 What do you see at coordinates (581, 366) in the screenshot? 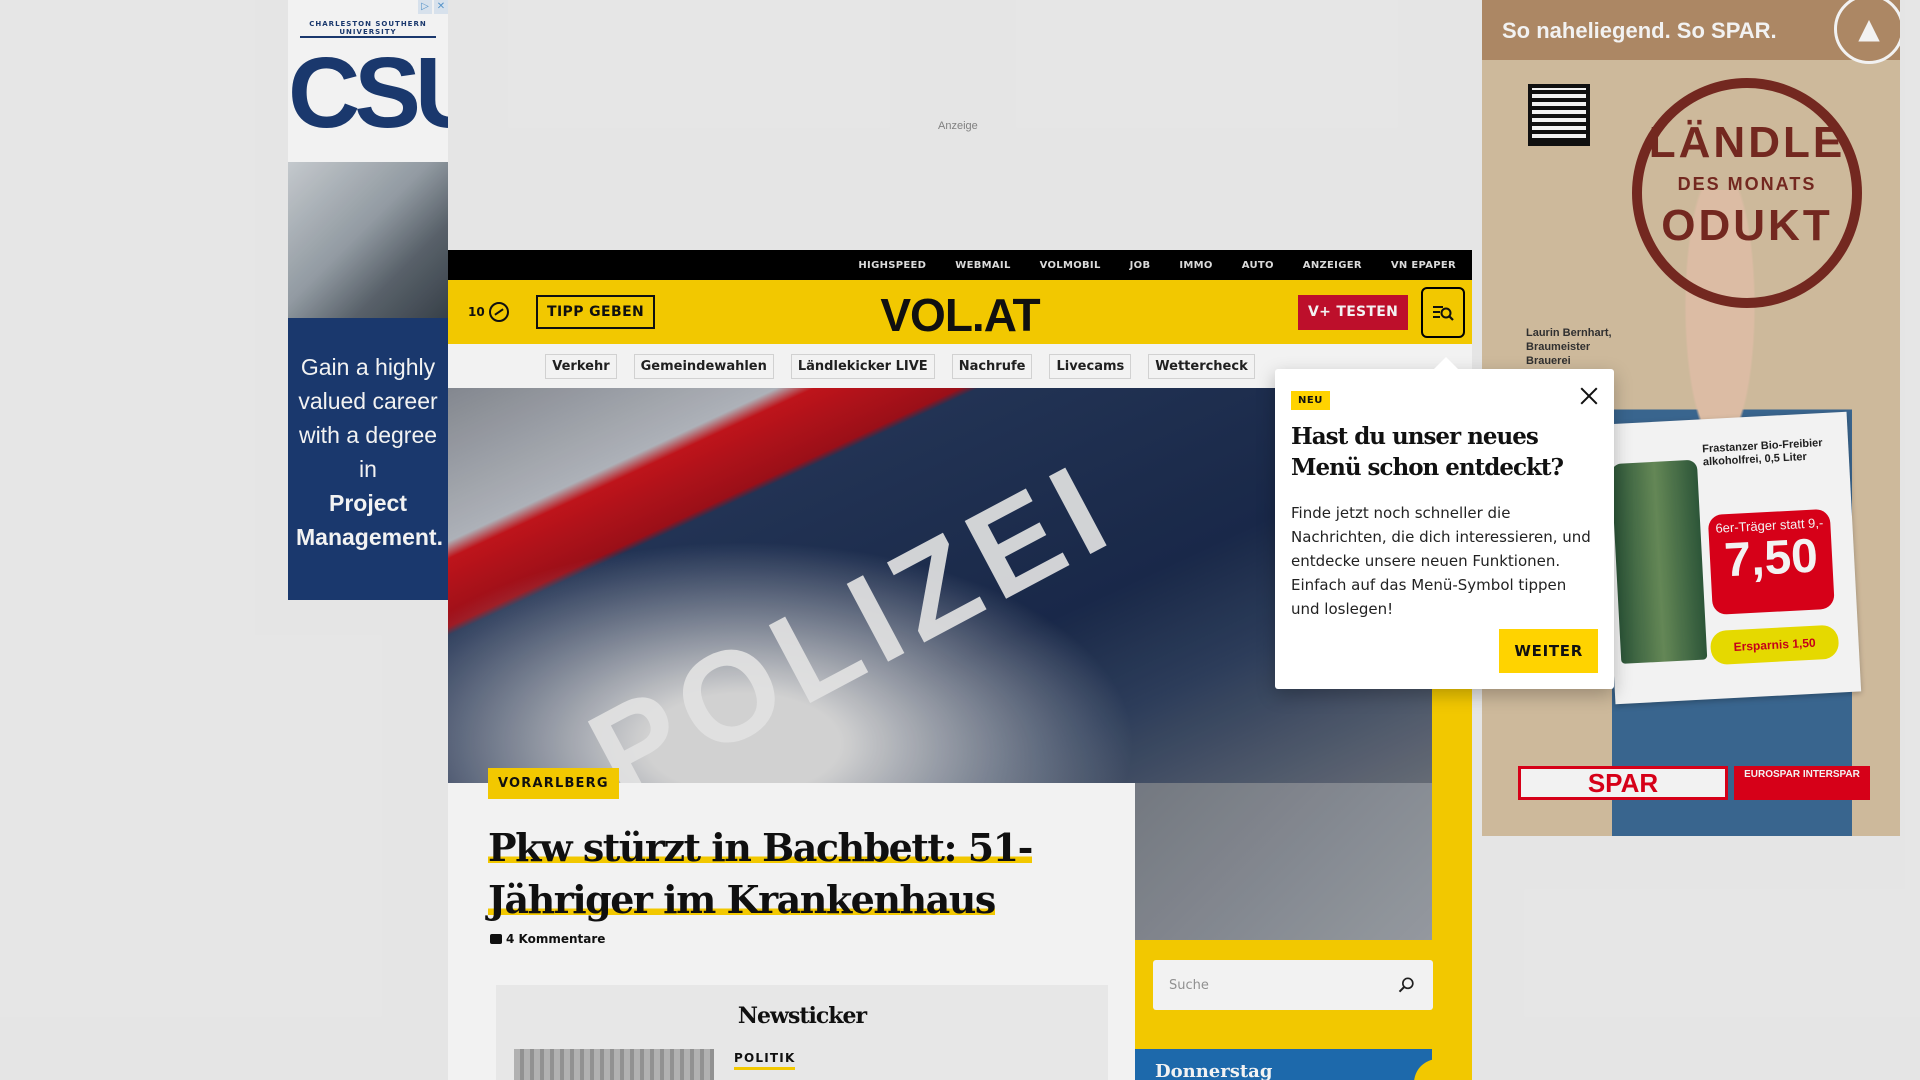
I see `nav-item-verkehr: Verkehr` at bounding box center [581, 366].